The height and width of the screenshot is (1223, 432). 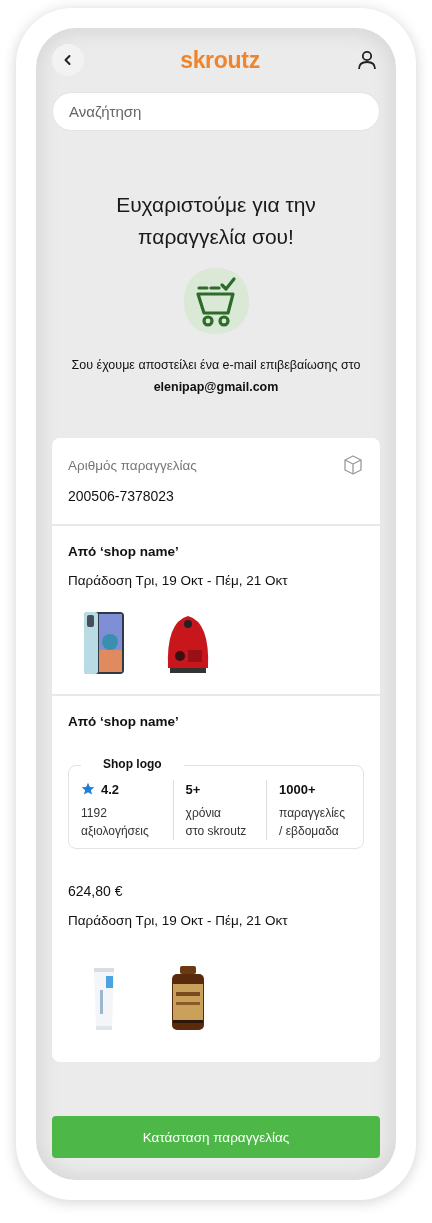 What do you see at coordinates (121, 496) in the screenshot?
I see `order-number: 200506-7378023` at bounding box center [121, 496].